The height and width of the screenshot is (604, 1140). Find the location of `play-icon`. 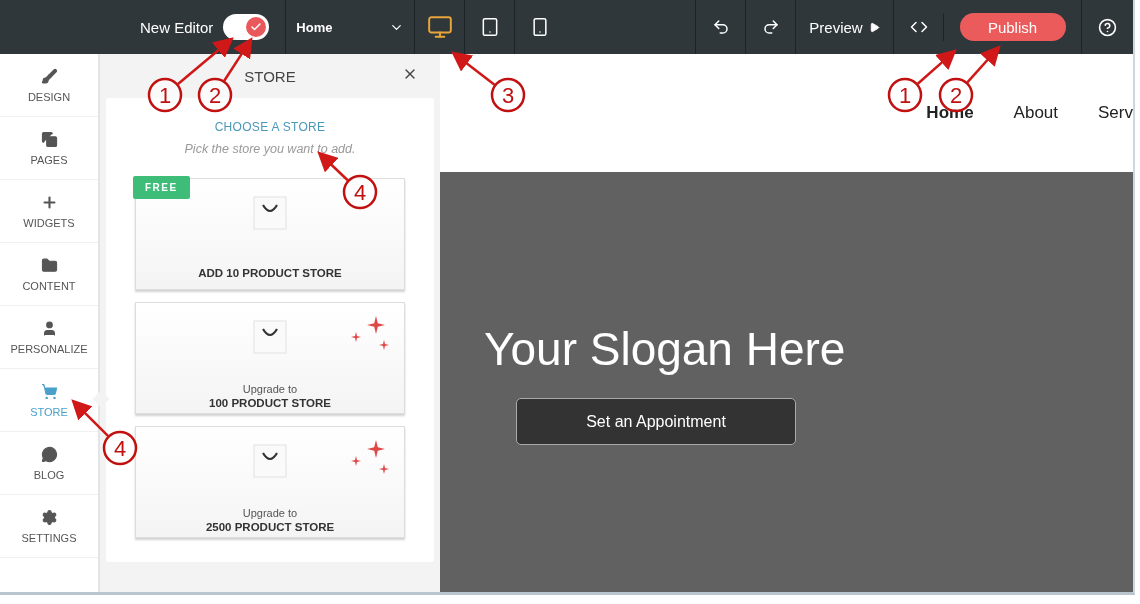

play-icon is located at coordinates (874, 27).